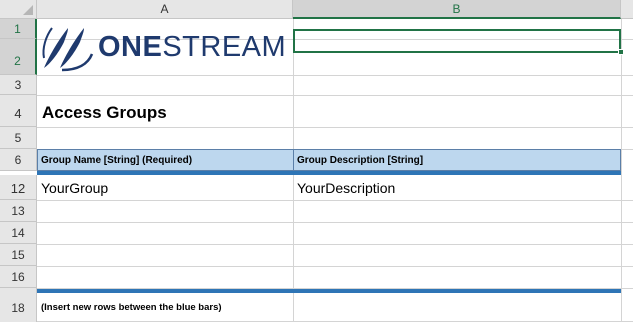  I want to click on cell-a18-note: (Insert new rows between the blue bars), so click(131, 307).